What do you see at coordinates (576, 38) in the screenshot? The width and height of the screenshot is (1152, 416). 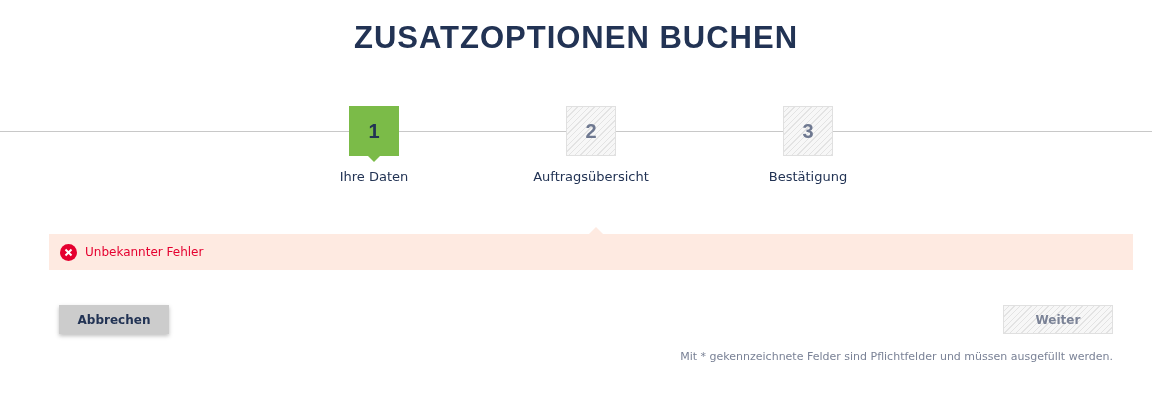 I see `page-title: ZUSATZOPTIONEN BUCHEN` at bounding box center [576, 38].